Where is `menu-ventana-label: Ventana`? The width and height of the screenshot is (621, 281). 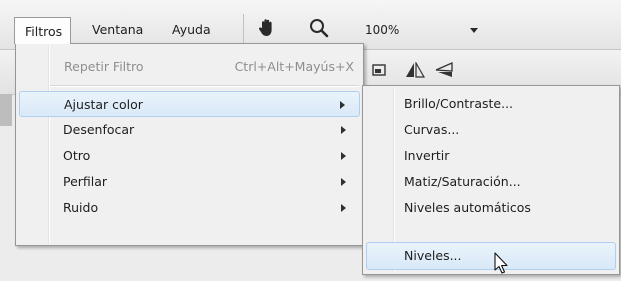 menu-ventana-label: Ventana is located at coordinates (118, 29).